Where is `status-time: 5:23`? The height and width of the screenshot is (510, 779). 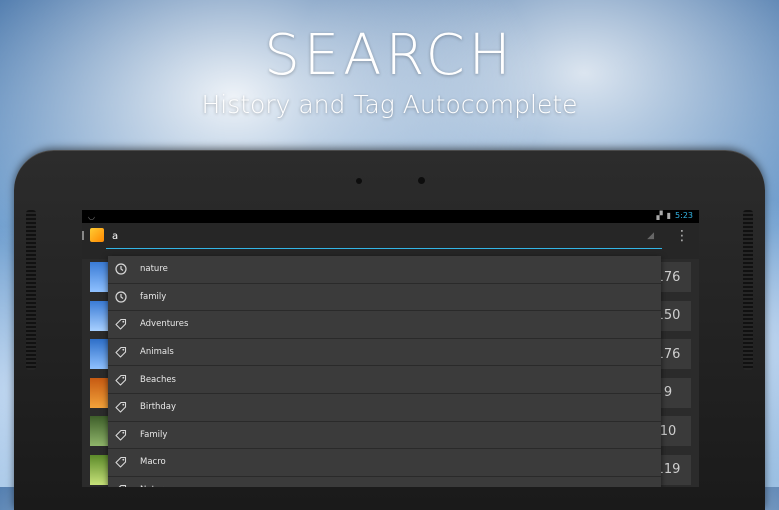
status-time: 5:23 is located at coordinates (684, 215).